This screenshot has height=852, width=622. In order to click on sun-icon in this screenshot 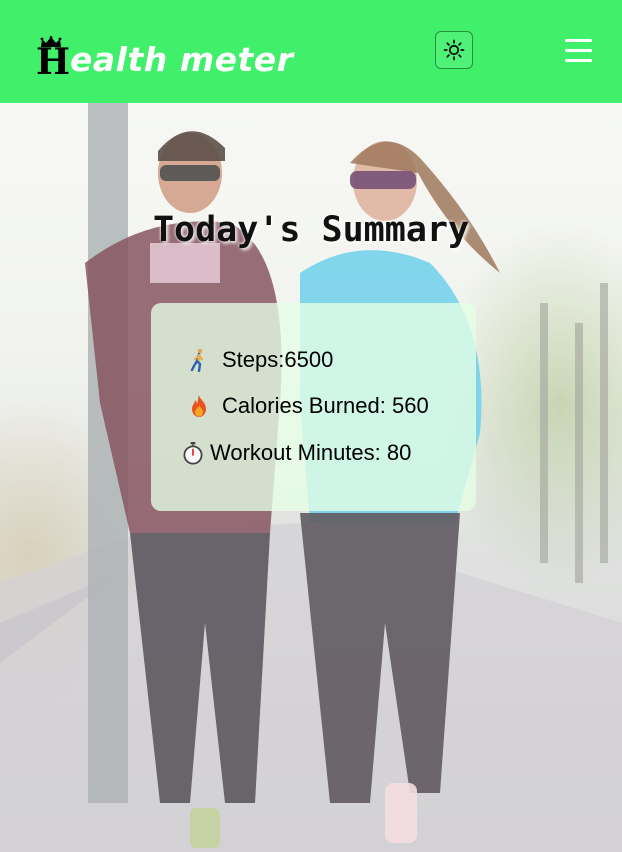, I will do `click(454, 50)`.